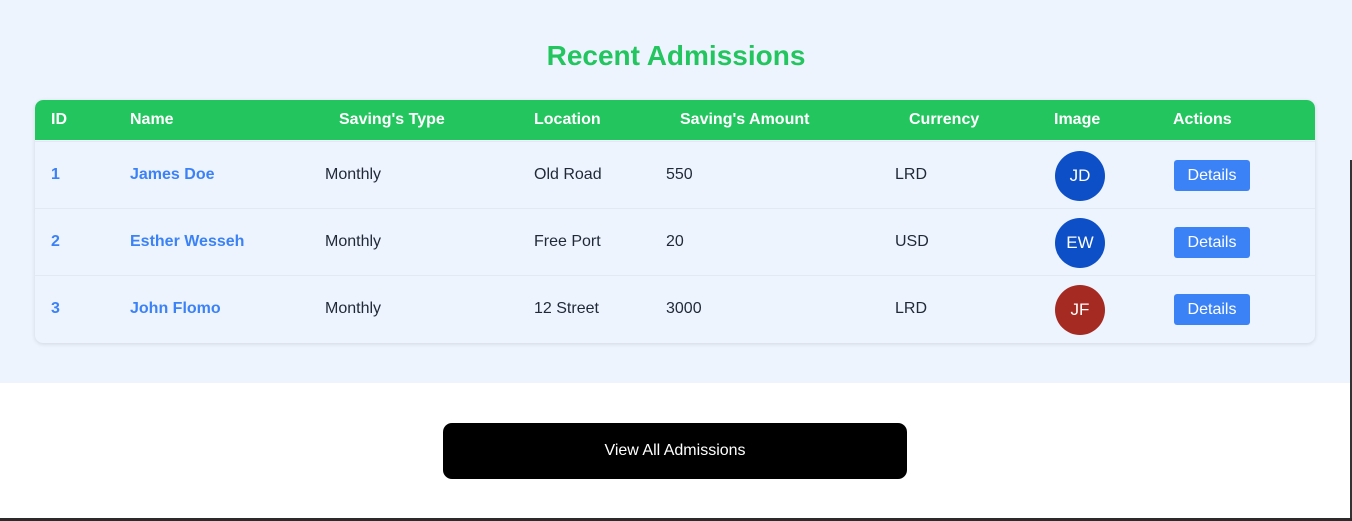 Image resolution: width=1352 pixels, height=521 pixels. What do you see at coordinates (684, 308) in the screenshot?
I see `row-amount: 3000` at bounding box center [684, 308].